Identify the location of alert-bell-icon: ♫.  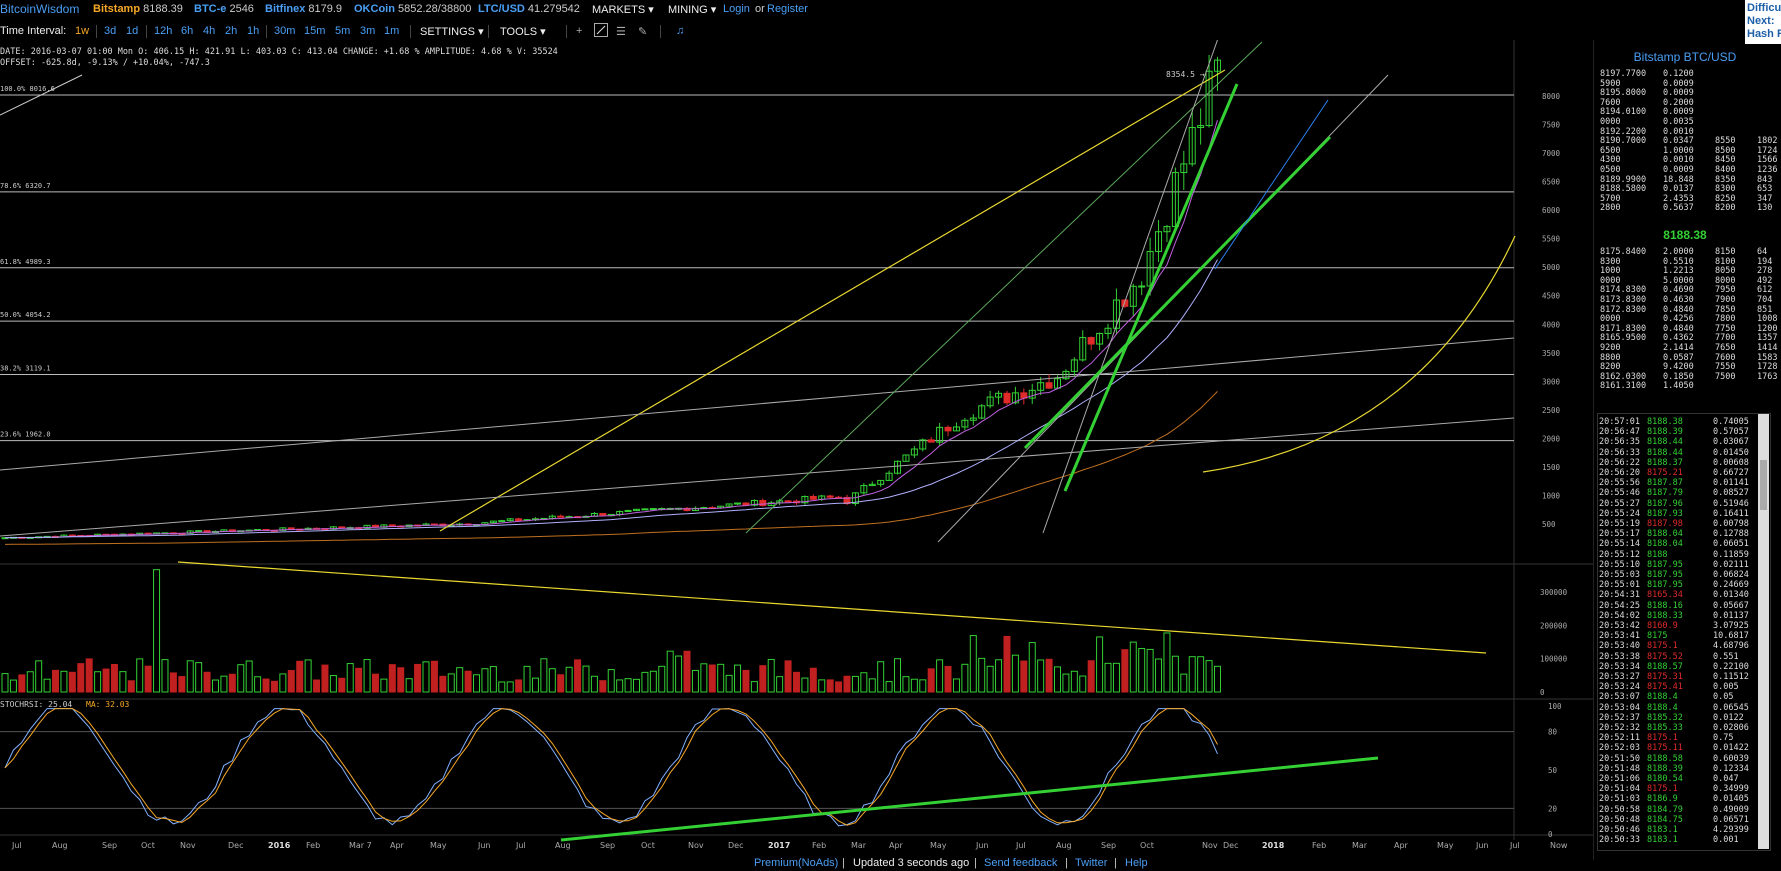
(680, 31).